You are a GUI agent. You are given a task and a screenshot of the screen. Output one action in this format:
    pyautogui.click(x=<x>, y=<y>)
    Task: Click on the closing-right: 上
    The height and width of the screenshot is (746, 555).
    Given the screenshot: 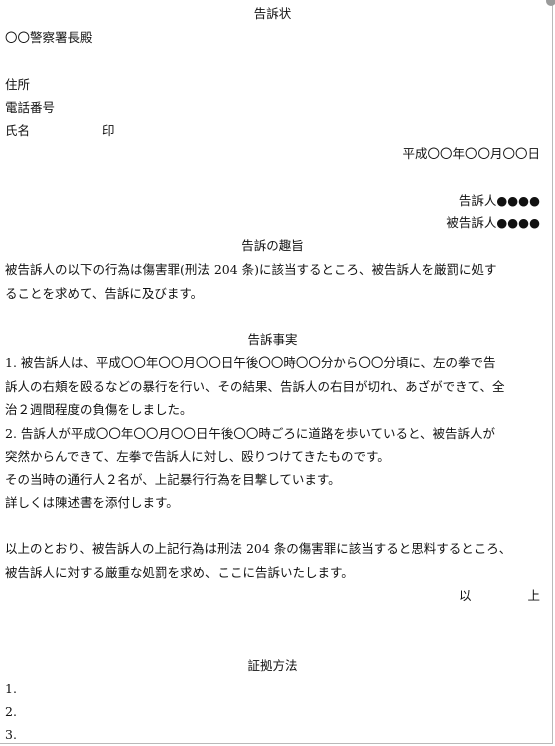 What is the action you would take?
    pyautogui.click(x=533, y=595)
    